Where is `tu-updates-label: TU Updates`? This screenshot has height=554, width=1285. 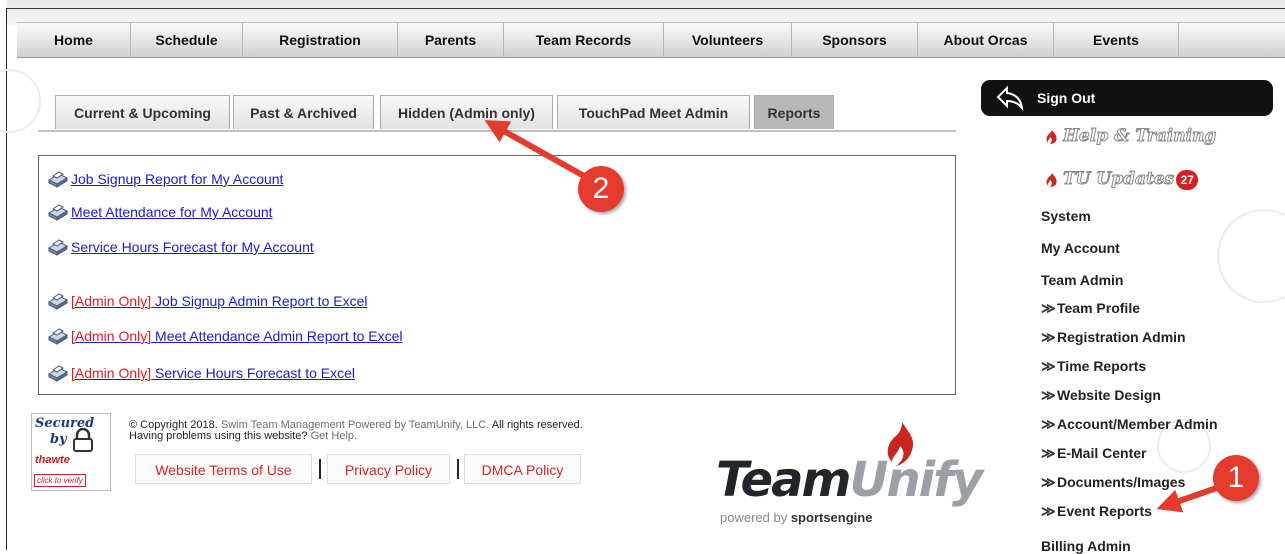 tu-updates-label: TU Updates is located at coordinates (1118, 179).